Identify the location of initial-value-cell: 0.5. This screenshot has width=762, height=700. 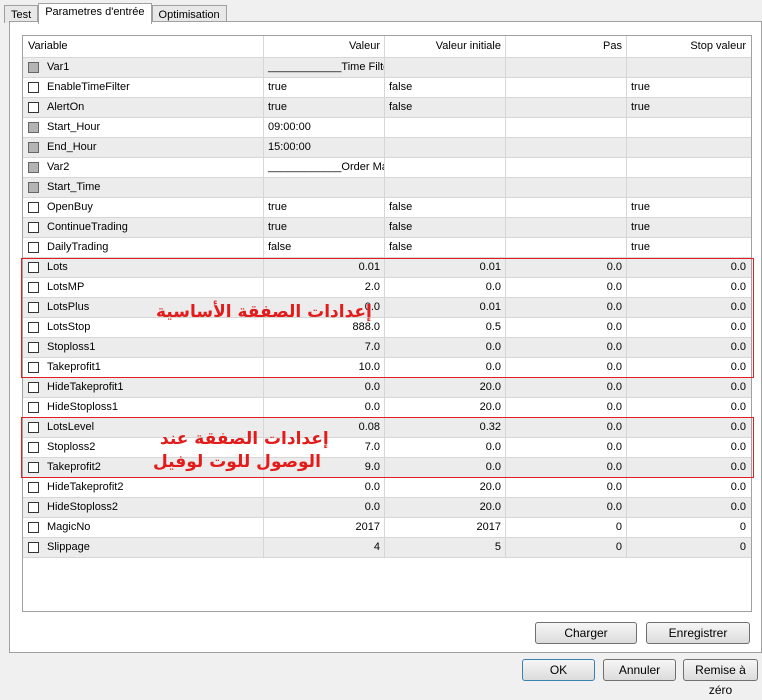
(445, 327).